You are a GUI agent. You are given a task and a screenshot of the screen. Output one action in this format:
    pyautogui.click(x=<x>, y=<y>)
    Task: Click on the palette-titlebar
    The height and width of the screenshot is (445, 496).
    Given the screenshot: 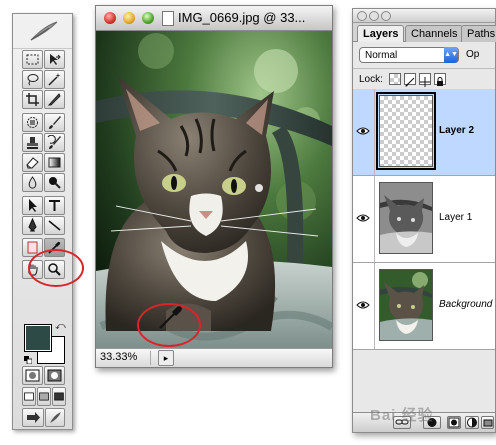 What is the action you would take?
    pyautogui.click(x=424, y=16)
    